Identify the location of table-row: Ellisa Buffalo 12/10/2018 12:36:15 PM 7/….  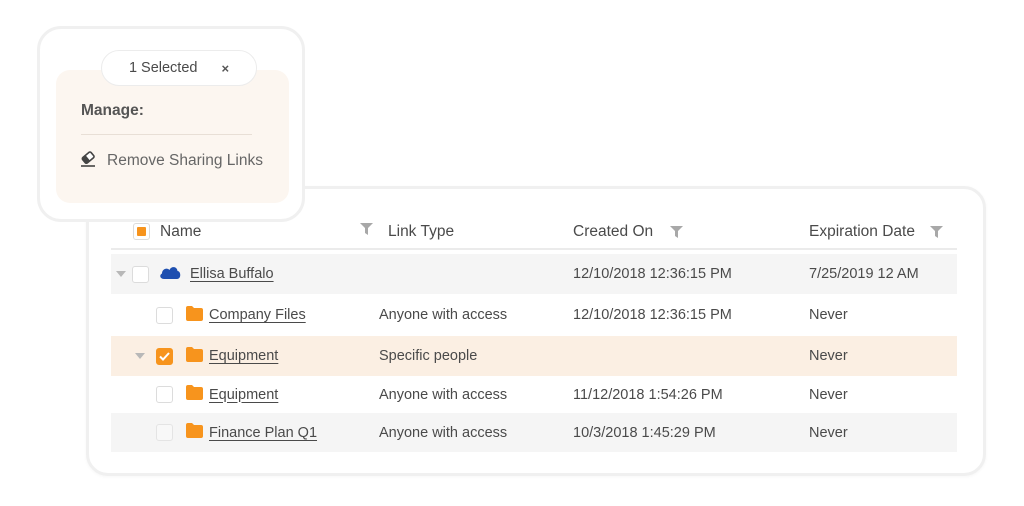
(534, 274).